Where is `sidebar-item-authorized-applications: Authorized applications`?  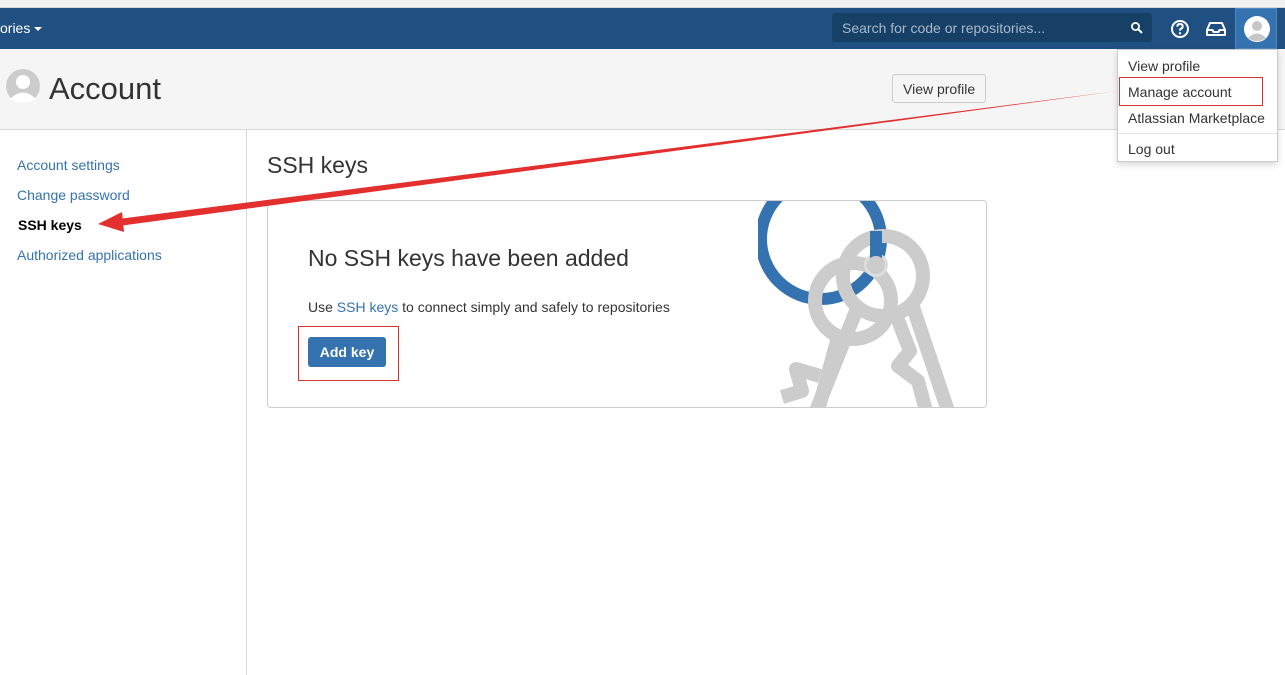 sidebar-item-authorized-applications: Authorized applications is located at coordinates (89, 255).